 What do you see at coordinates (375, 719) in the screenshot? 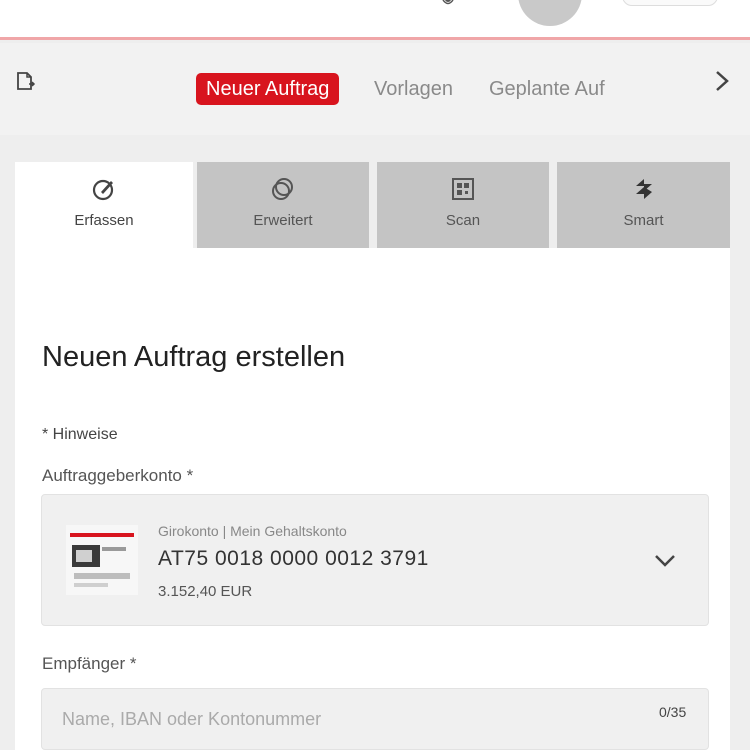
I see `recipient-input` at bounding box center [375, 719].